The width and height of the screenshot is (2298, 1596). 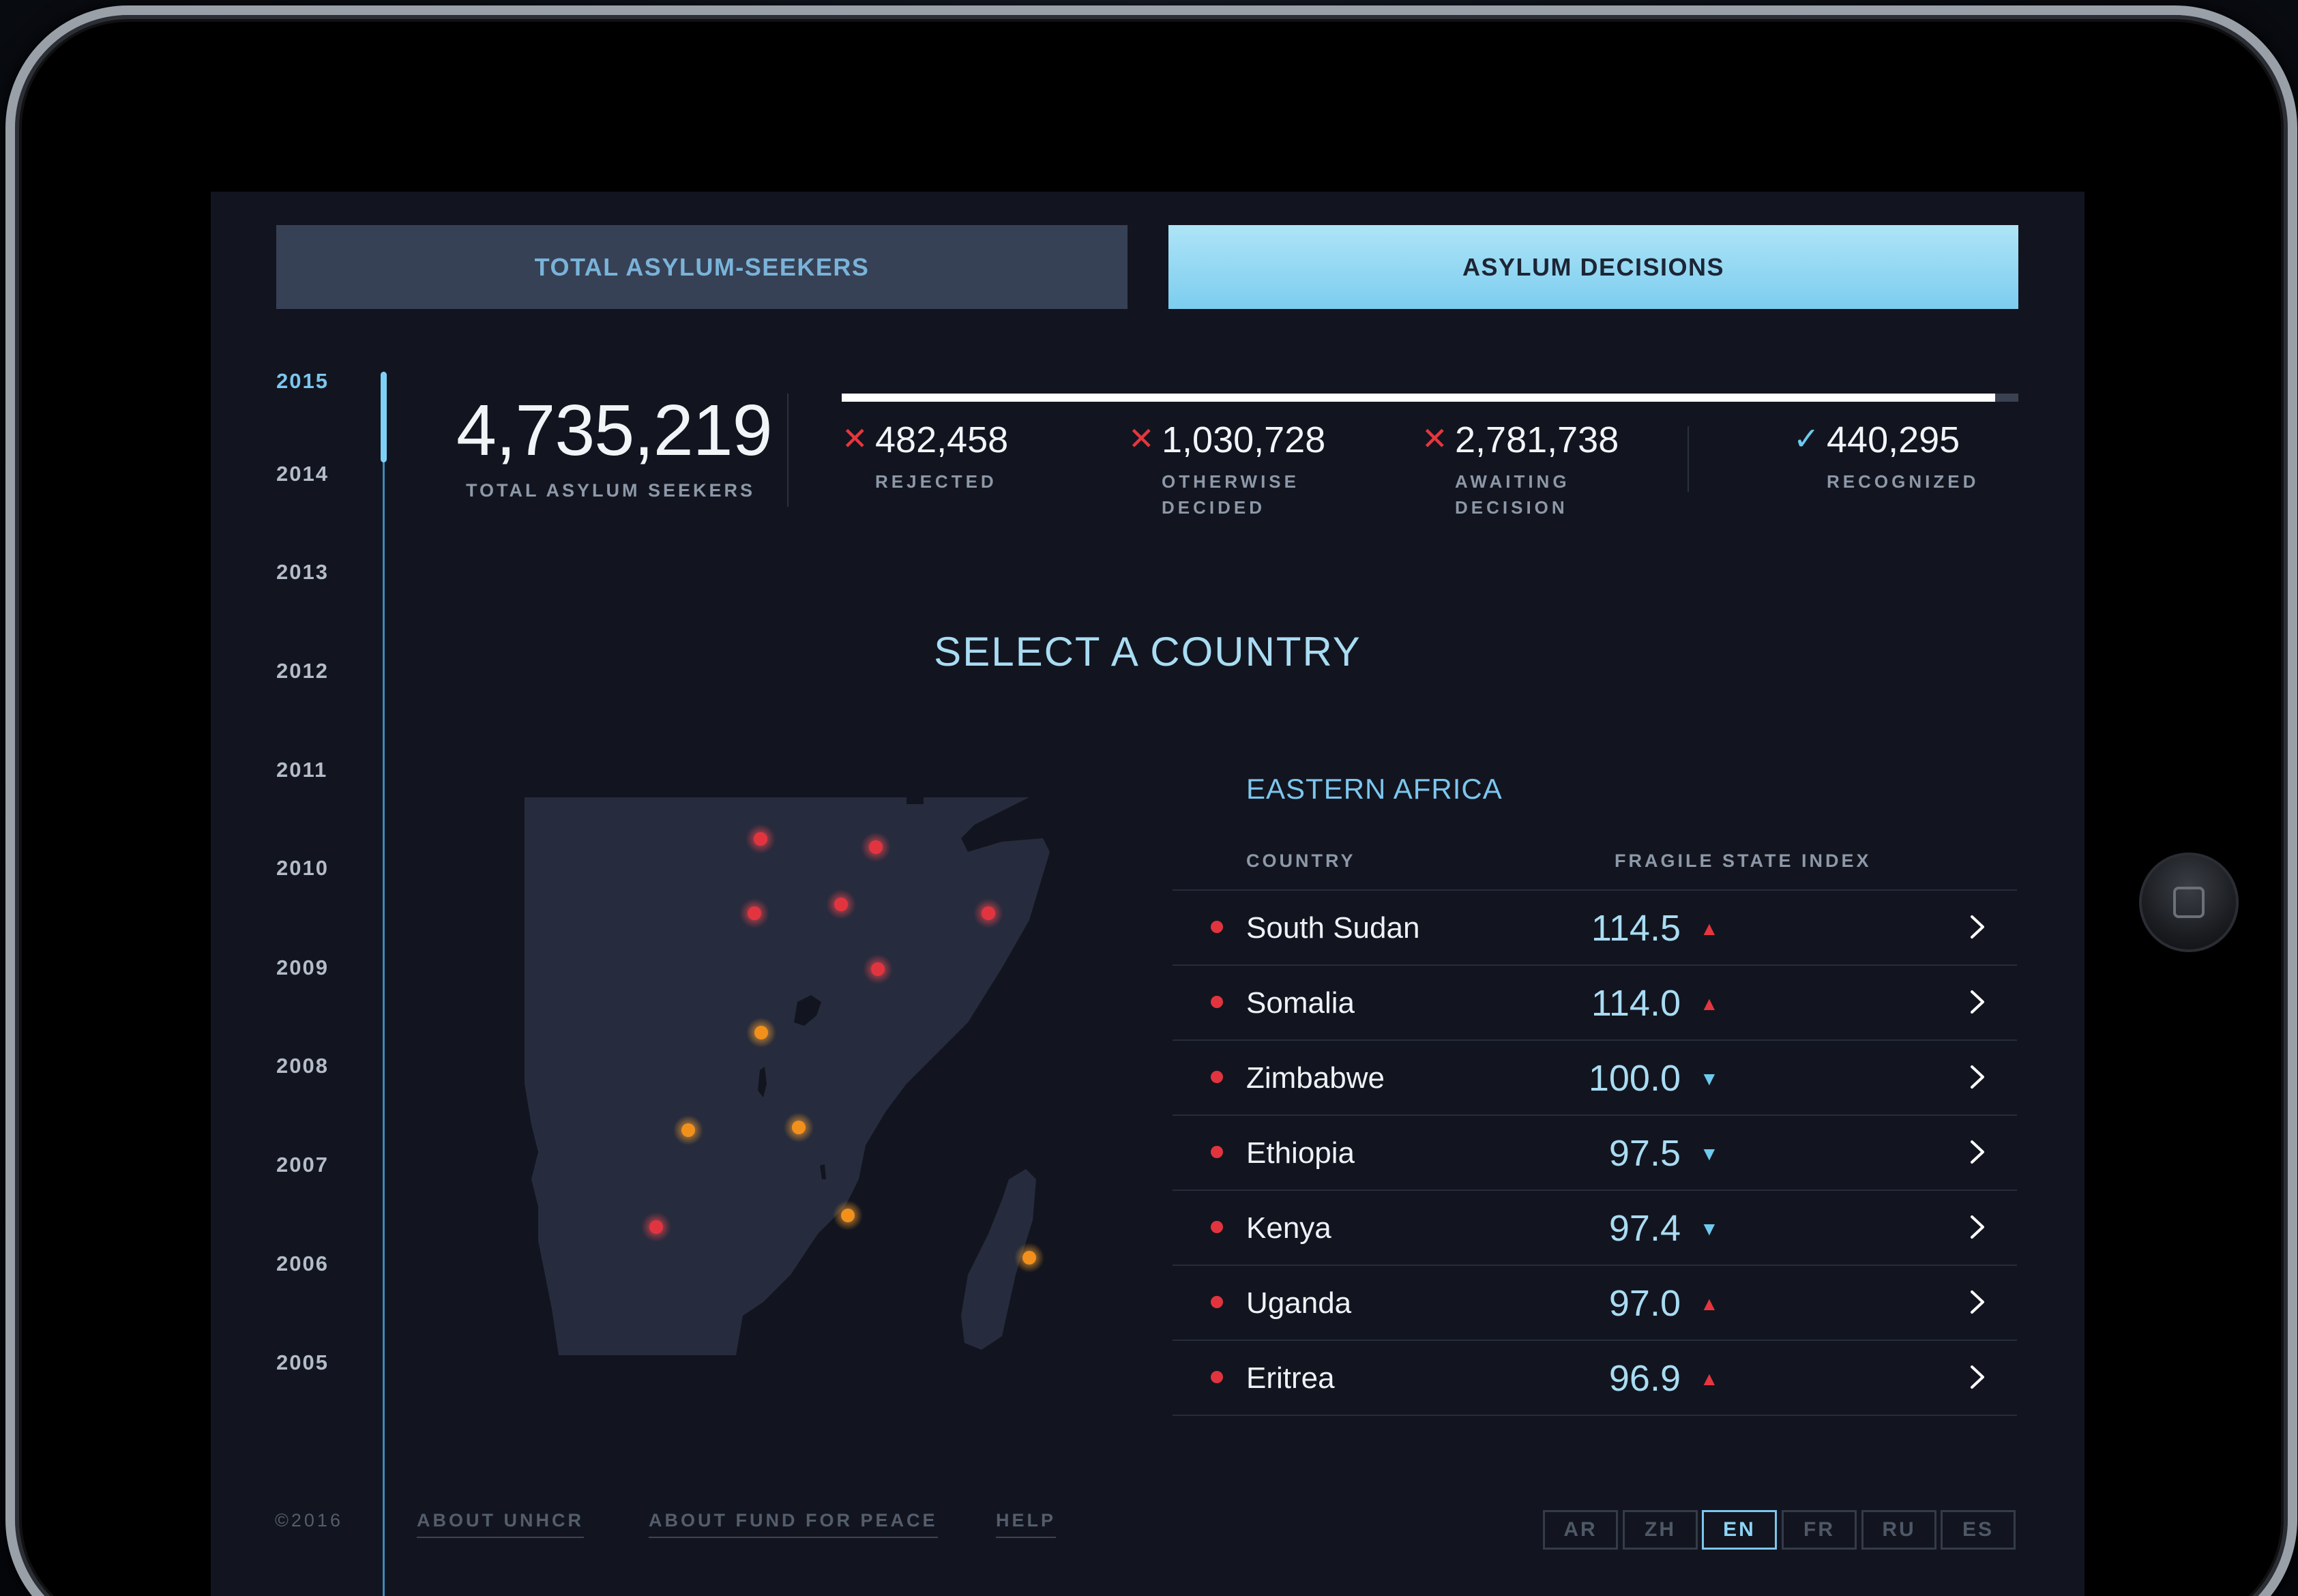 What do you see at coordinates (702, 267) in the screenshot?
I see `tab-total-asylum-seekers: TOTAL ASYLUM-SEEKERS` at bounding box center [702, 267].